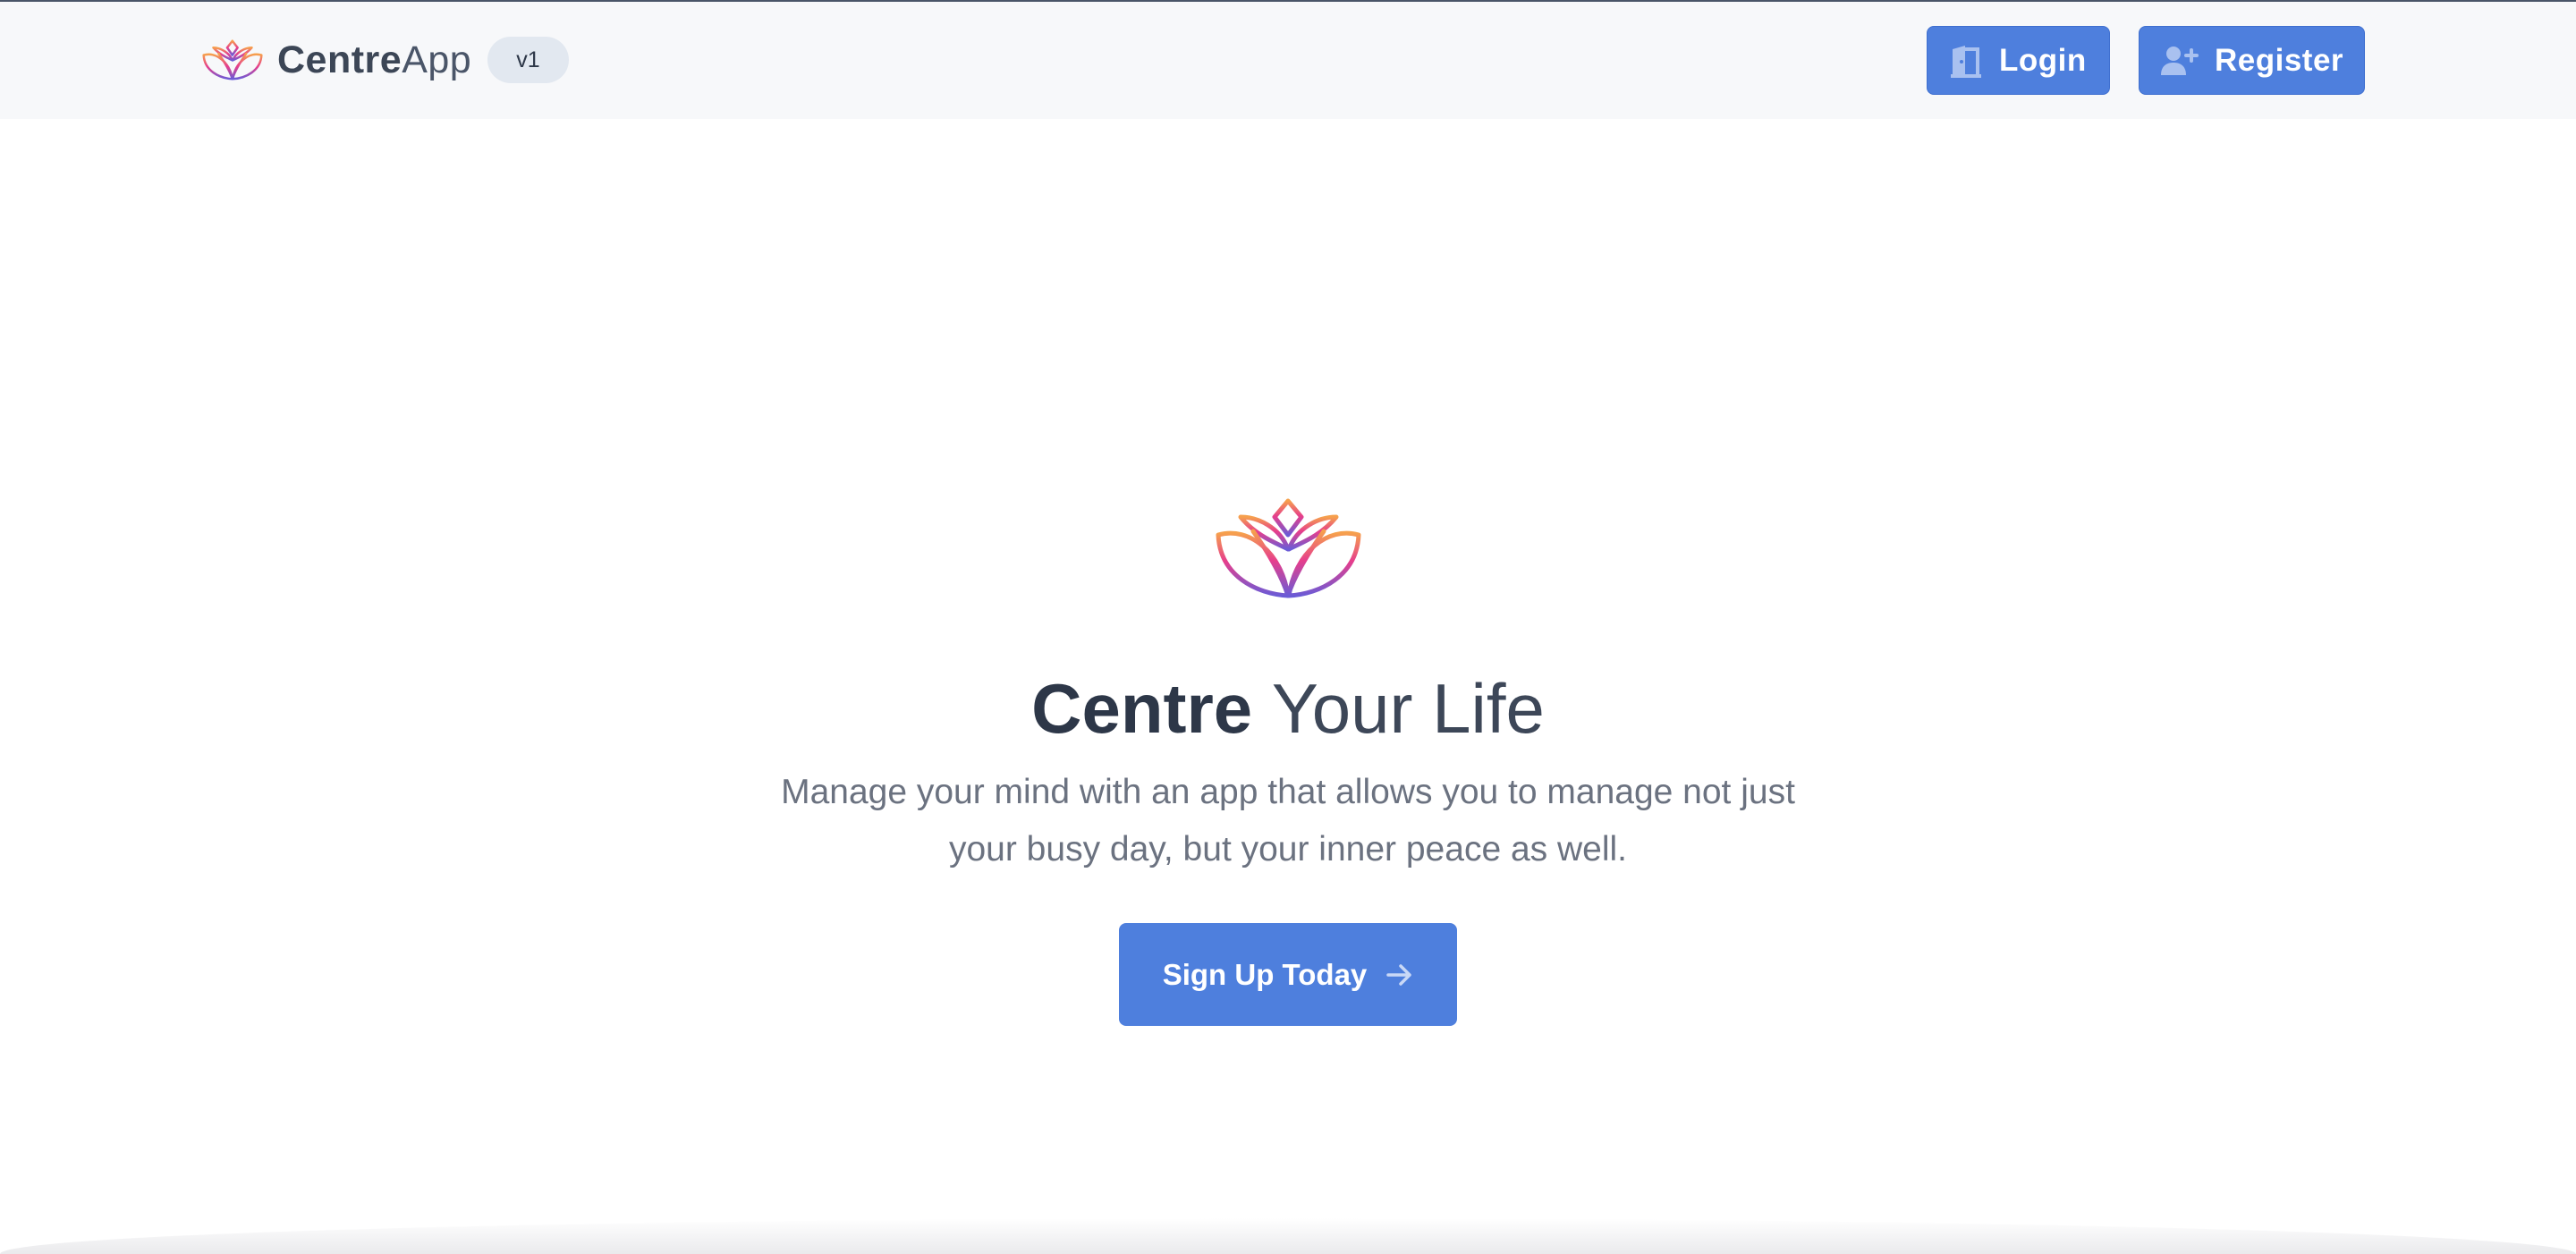 The width and height of the screenshot is (2576, 1254). What do you see at coordinates (1408, 708) in the screenshot?
I see `hero-title-light: Your Life` at bounding box center [1408, 708].